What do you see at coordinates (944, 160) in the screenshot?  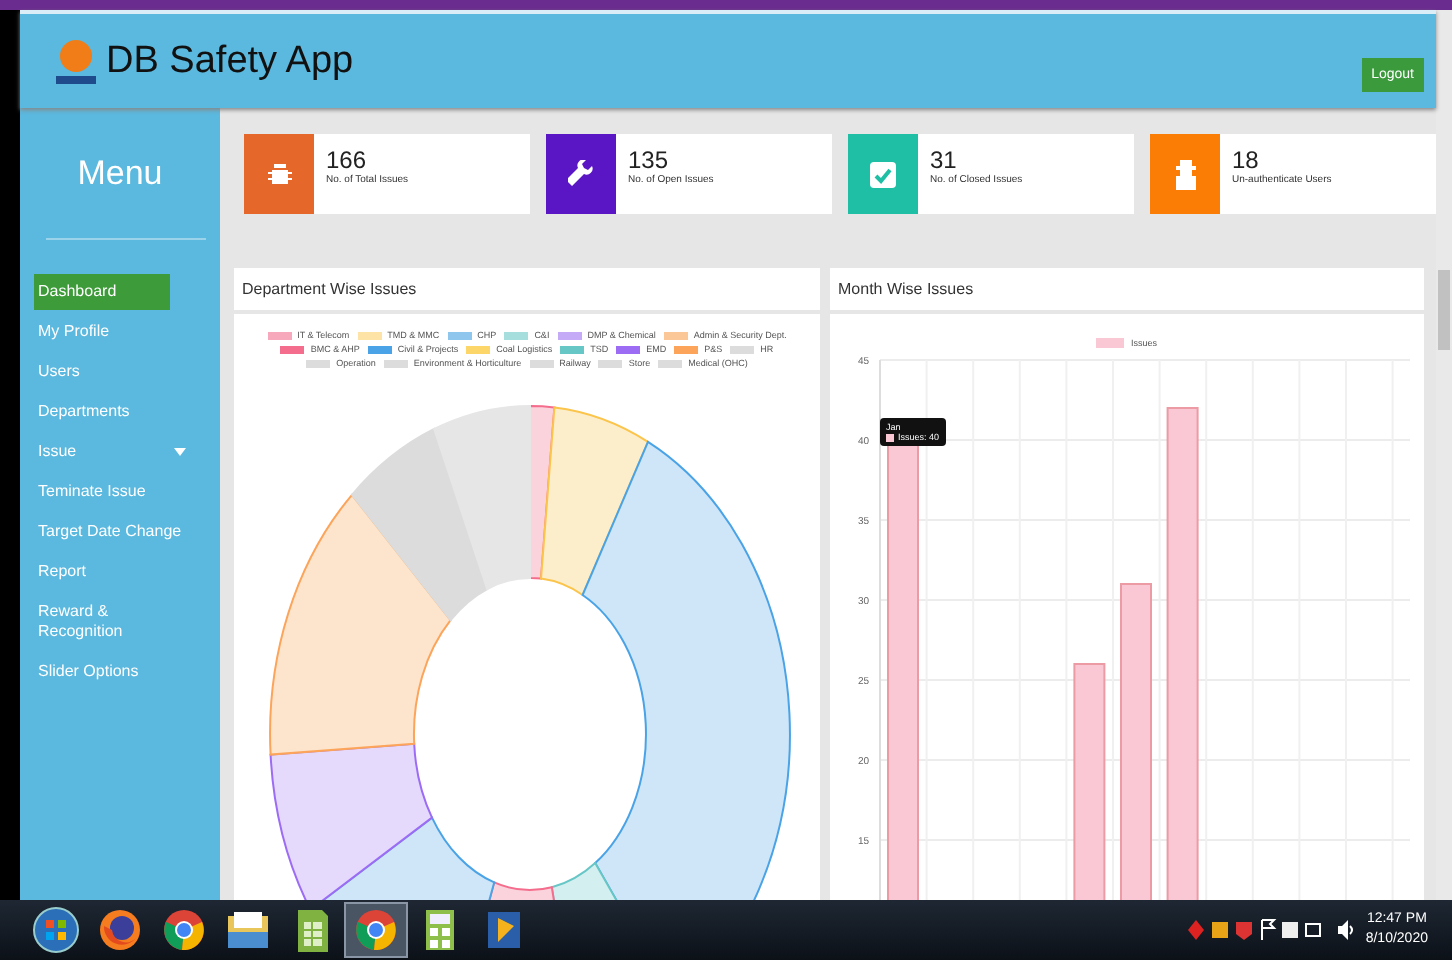 I see `stat-value: 31` at bounding box center [944, 160].